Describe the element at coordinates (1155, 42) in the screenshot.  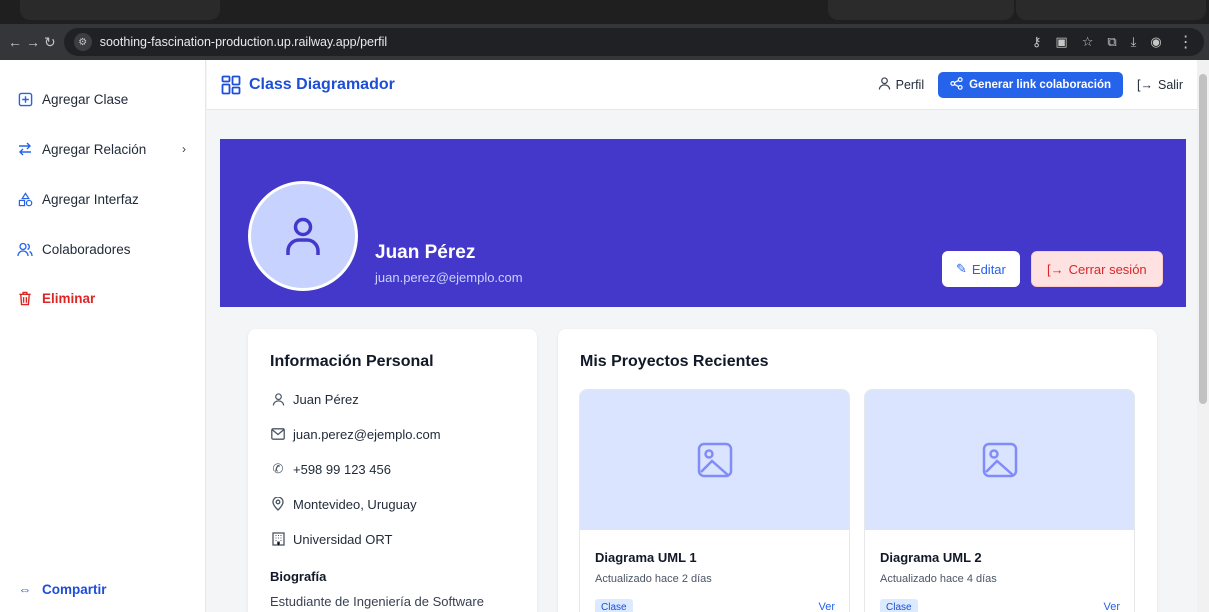
I see `profile-avatar-icon: ◉` at that location.